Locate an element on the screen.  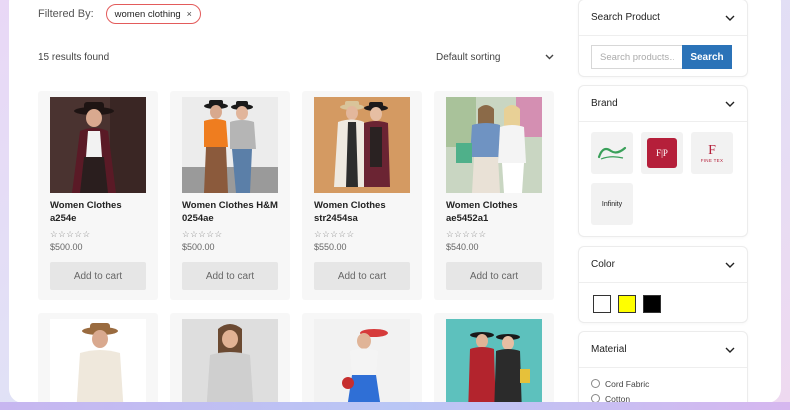
sorting-select: Default sorting is located at coordinates (495, 57).